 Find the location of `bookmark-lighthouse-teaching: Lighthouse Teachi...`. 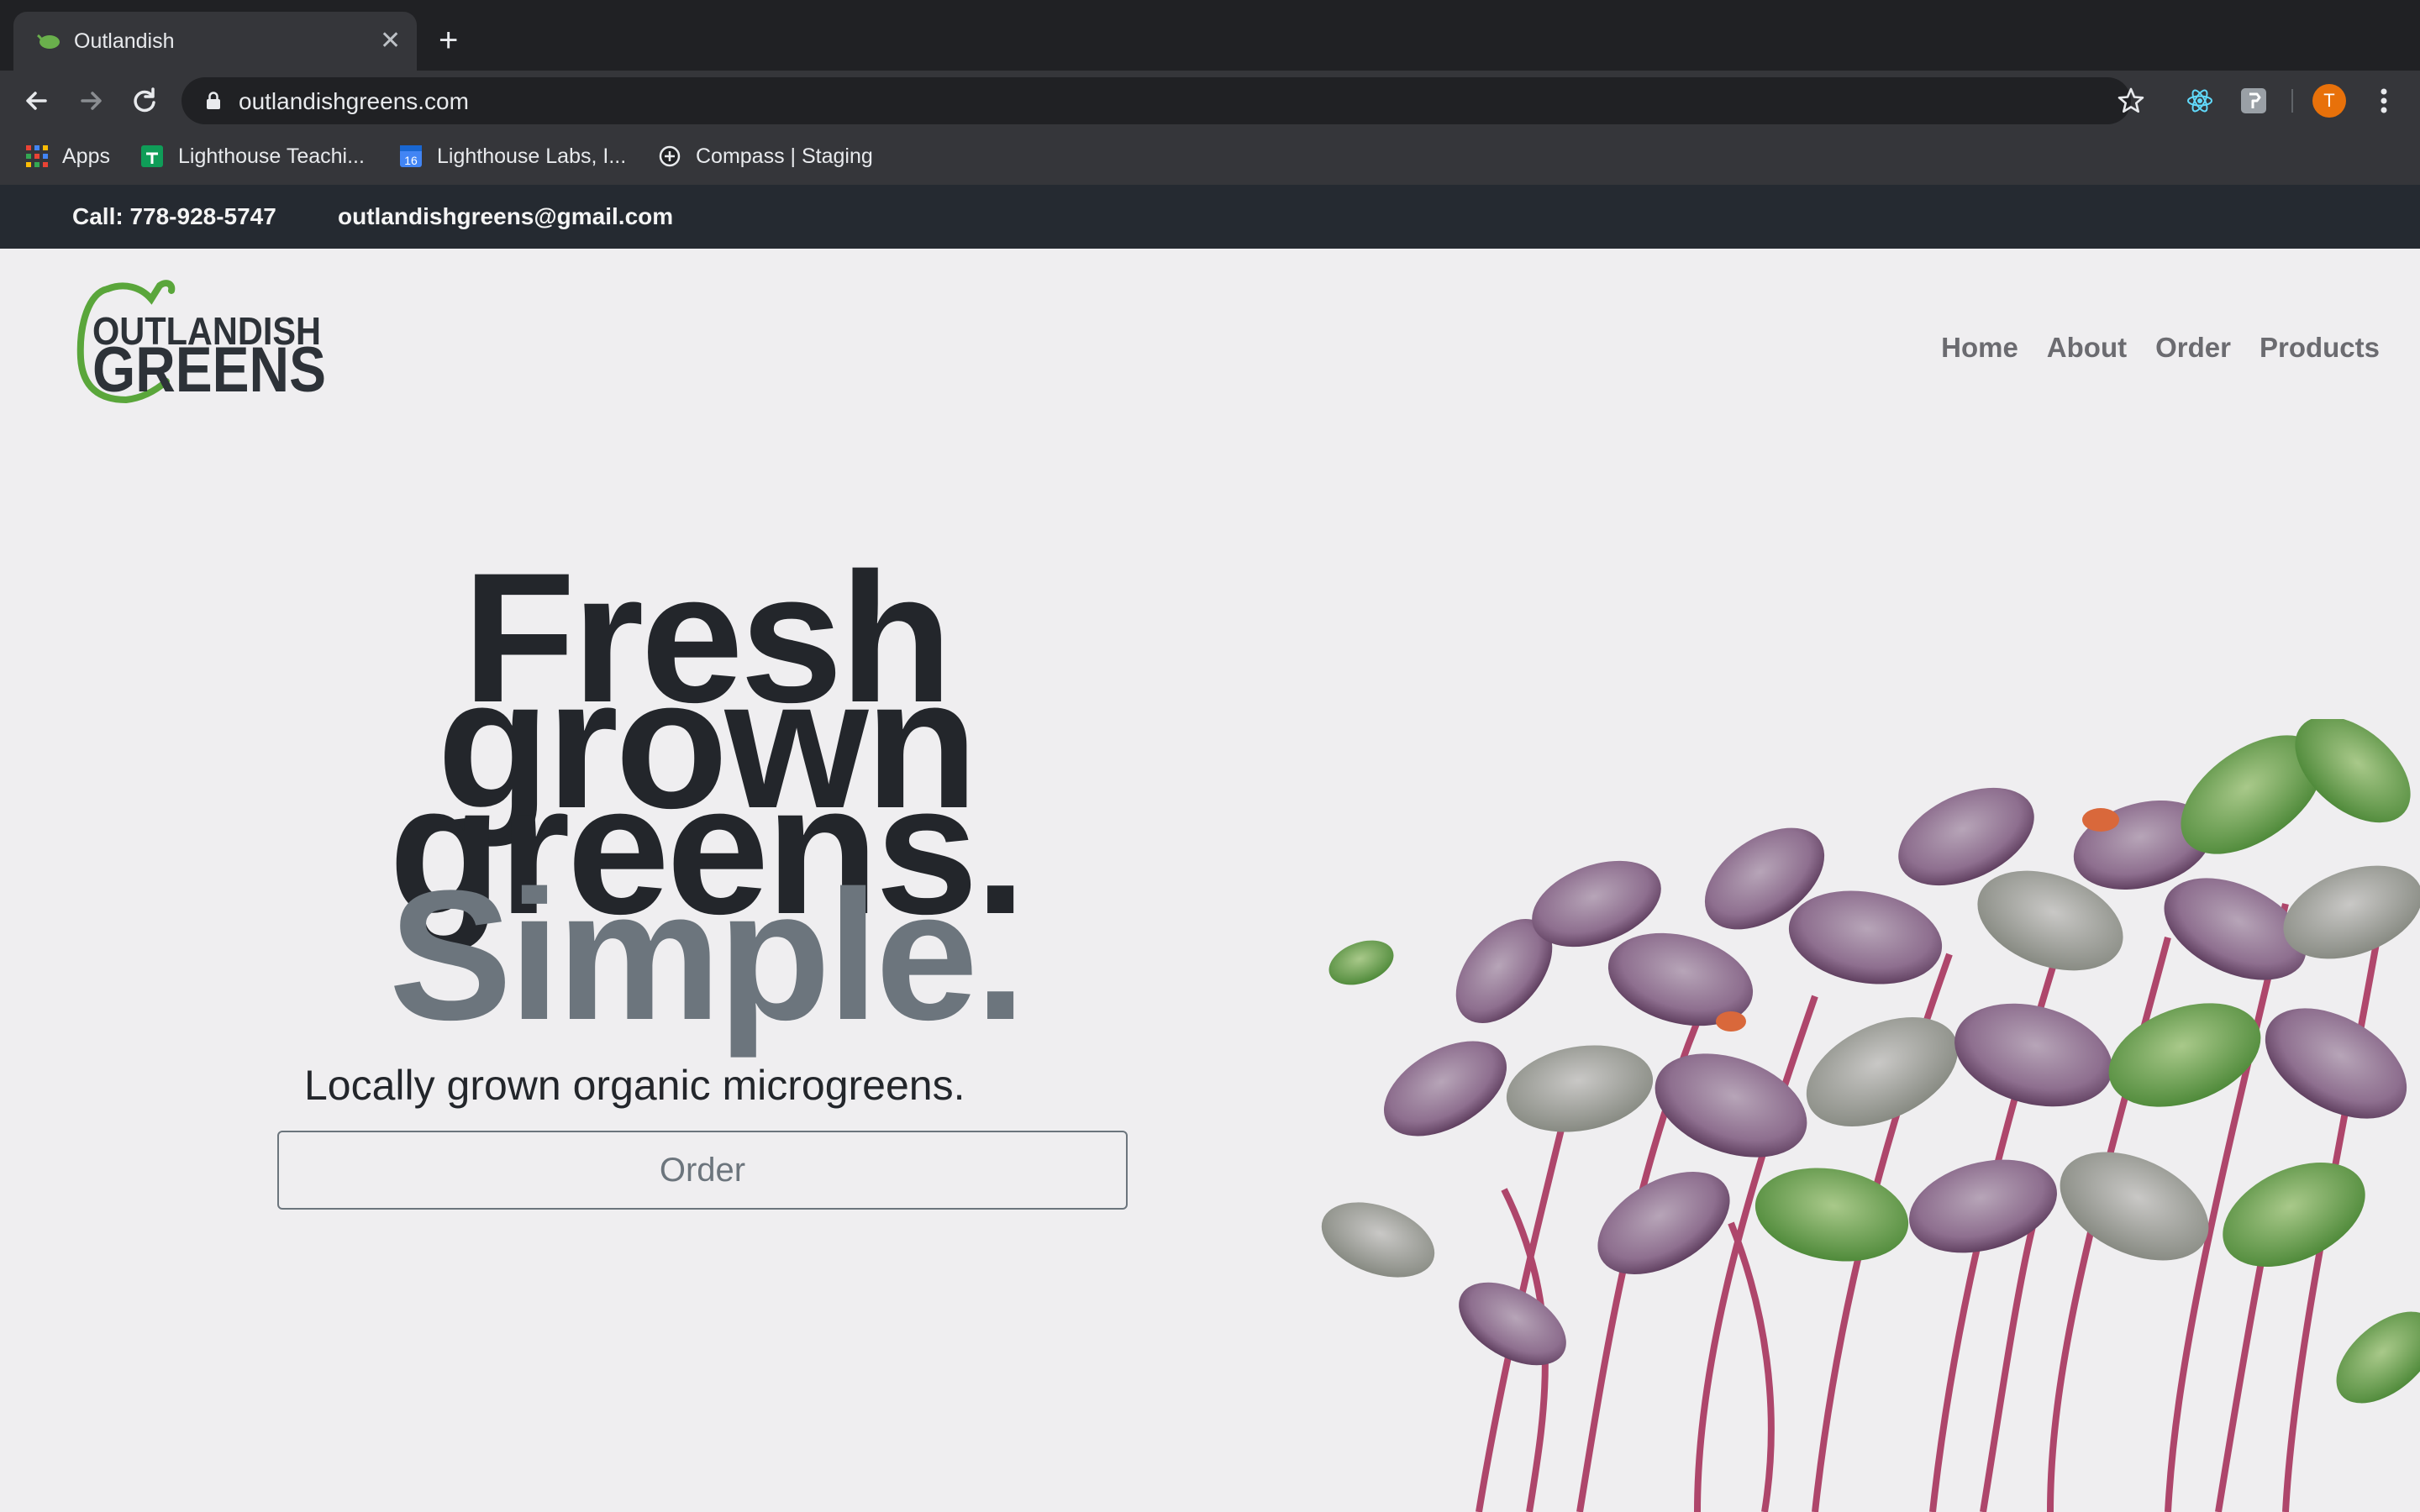

bookmark-lighthouse-teaching: Lighthouse Teachi... is located at coordinates (252, 156).